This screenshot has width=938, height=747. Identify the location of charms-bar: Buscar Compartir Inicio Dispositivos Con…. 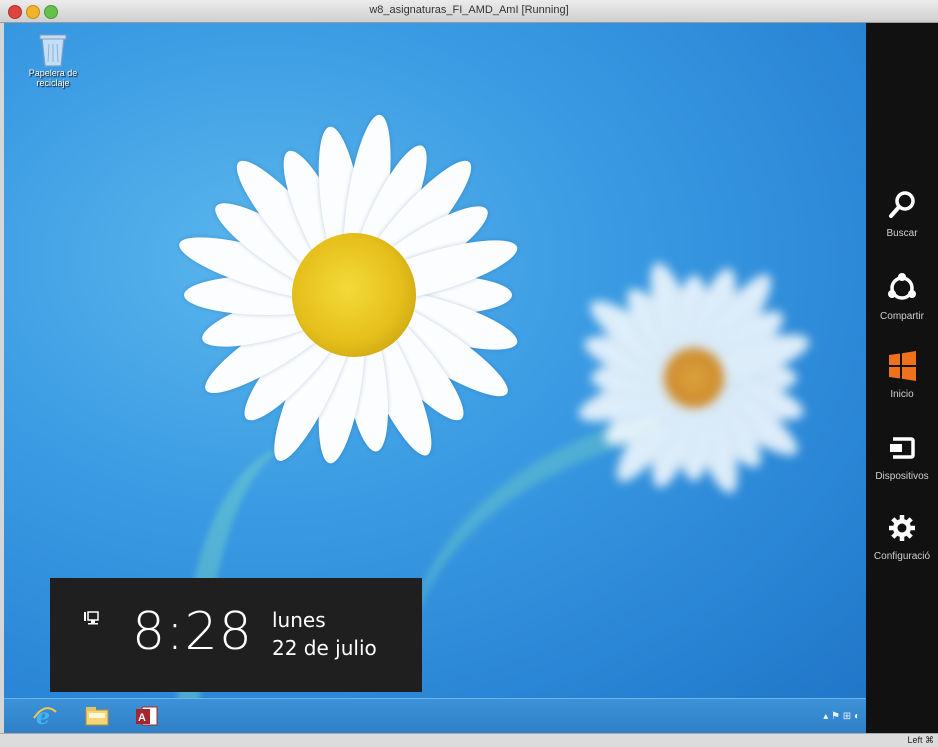
(902, 378).